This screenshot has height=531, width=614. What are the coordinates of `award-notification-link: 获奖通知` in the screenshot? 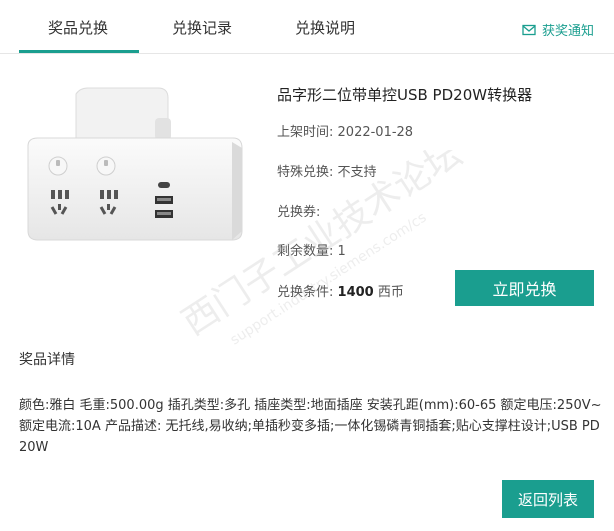 It's located at (558, 29).